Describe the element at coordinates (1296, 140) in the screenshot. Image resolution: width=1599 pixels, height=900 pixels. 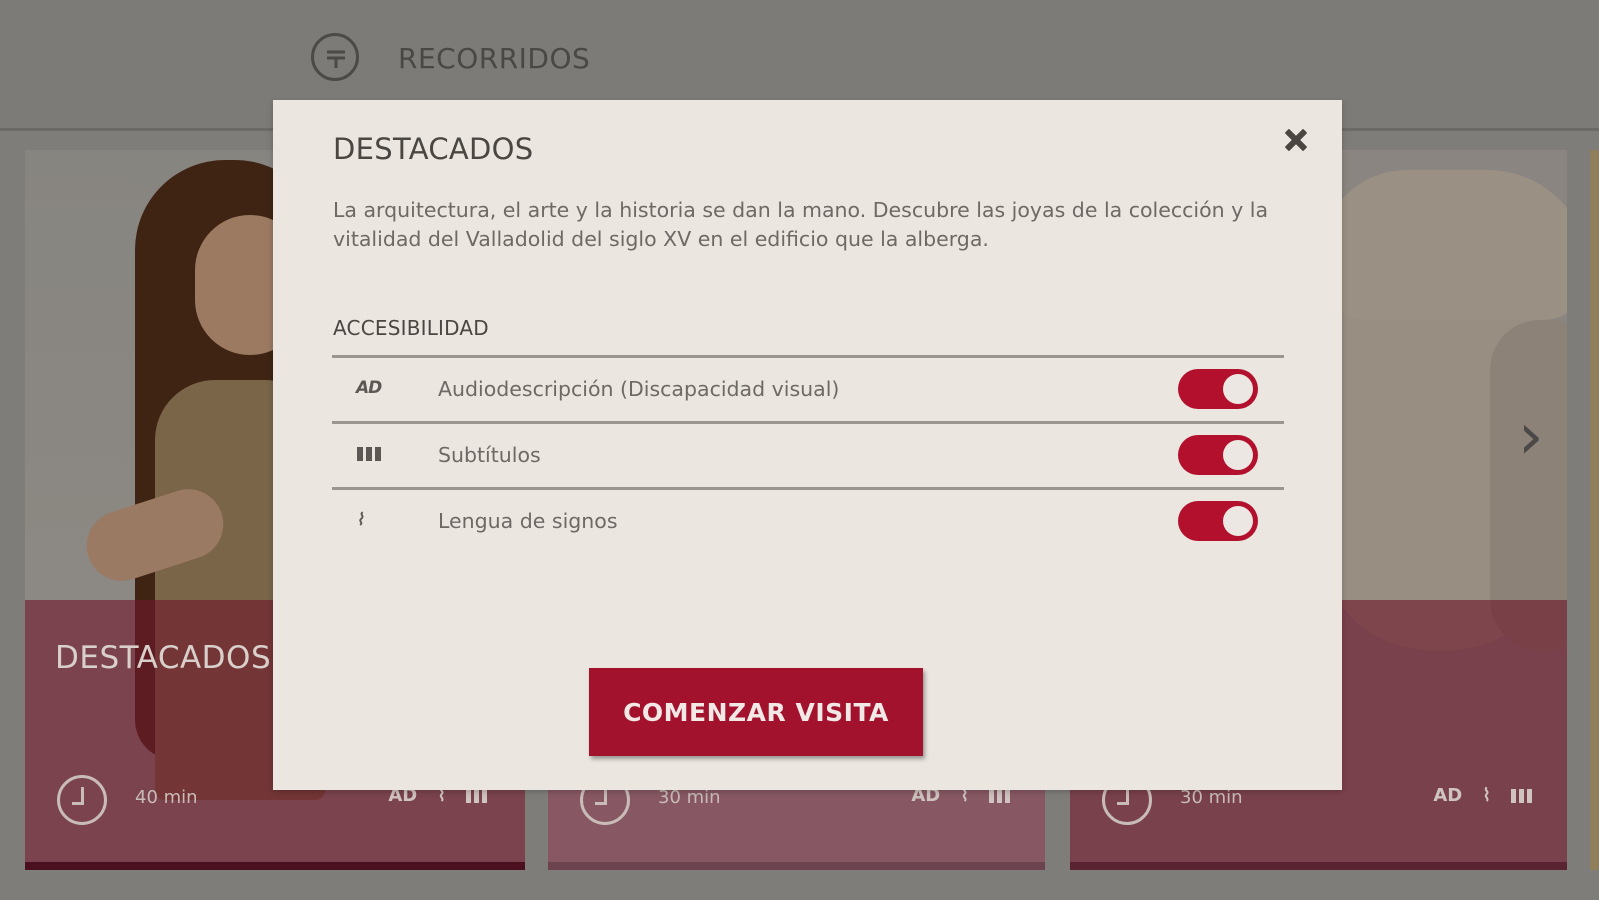
I see `close-icon` at that location.